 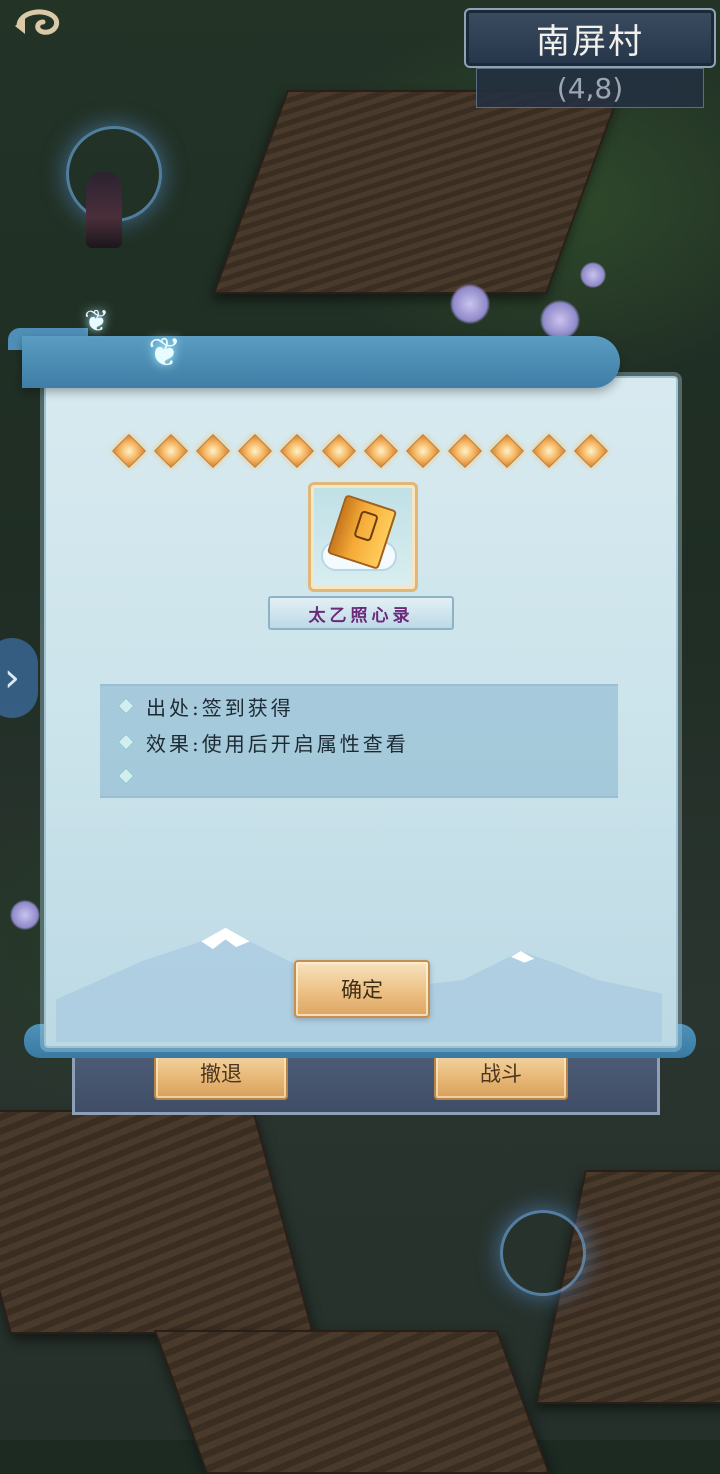 What do you see at coordinates (362, 989) in the screenshot?
I see `confirm-button: 确定` at bounding box center [362, 989].